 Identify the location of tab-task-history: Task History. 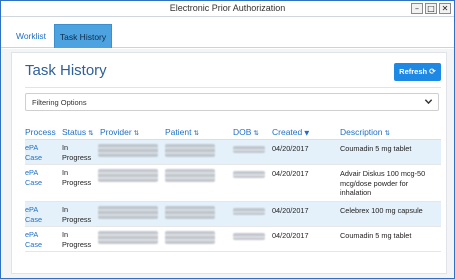
(83, 36).